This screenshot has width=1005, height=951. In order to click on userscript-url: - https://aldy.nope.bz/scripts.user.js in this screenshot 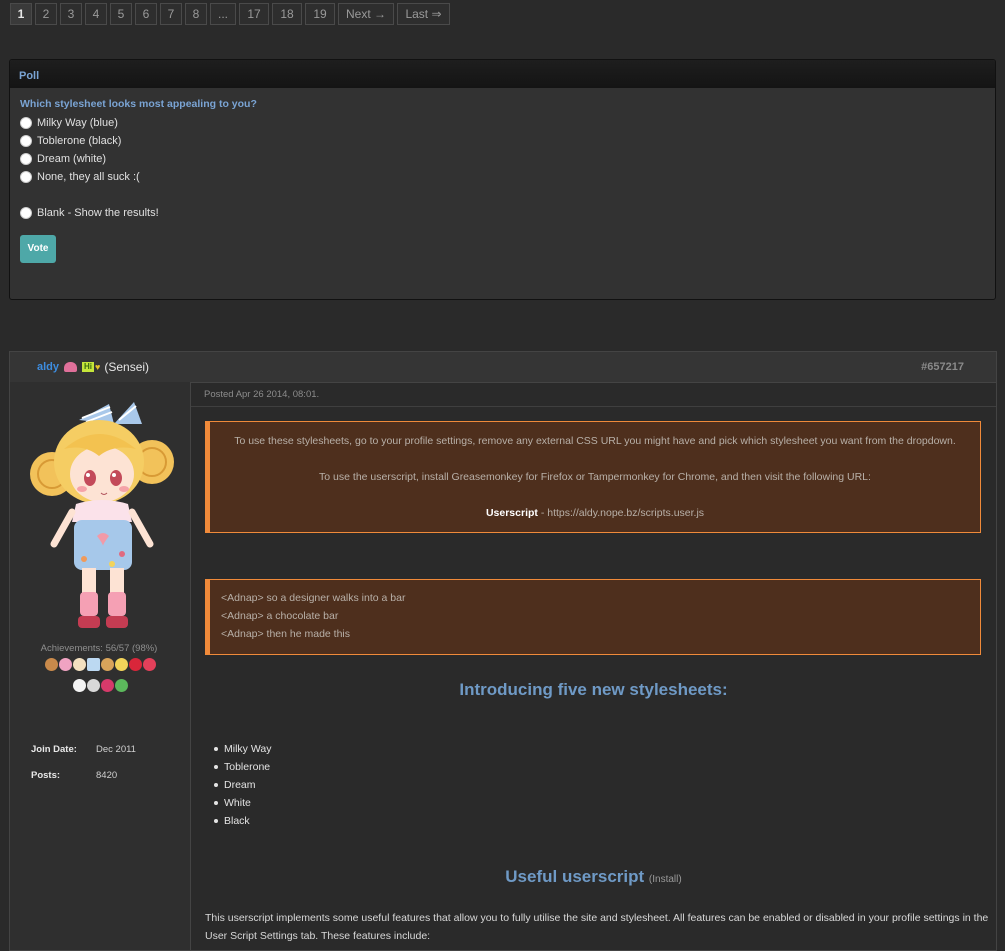, I will do `click(621, 513)`.